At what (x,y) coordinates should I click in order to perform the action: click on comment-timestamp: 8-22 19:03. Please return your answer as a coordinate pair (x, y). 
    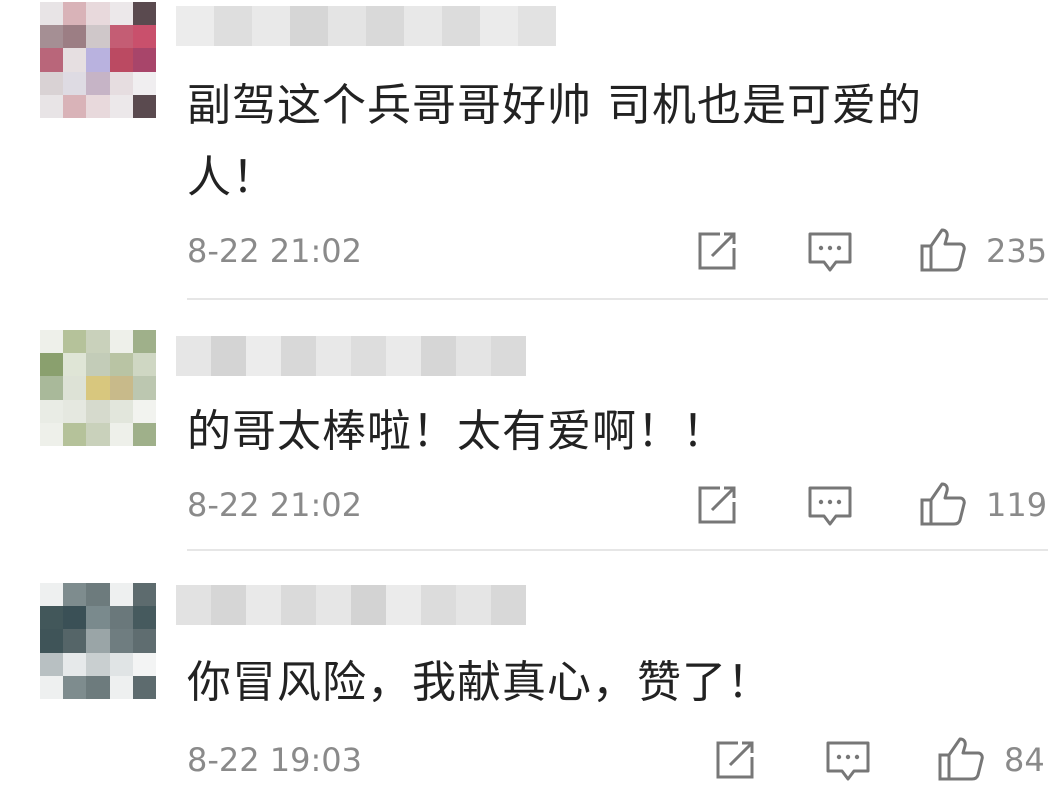
    Looking at the image, I should click on (275, 760).